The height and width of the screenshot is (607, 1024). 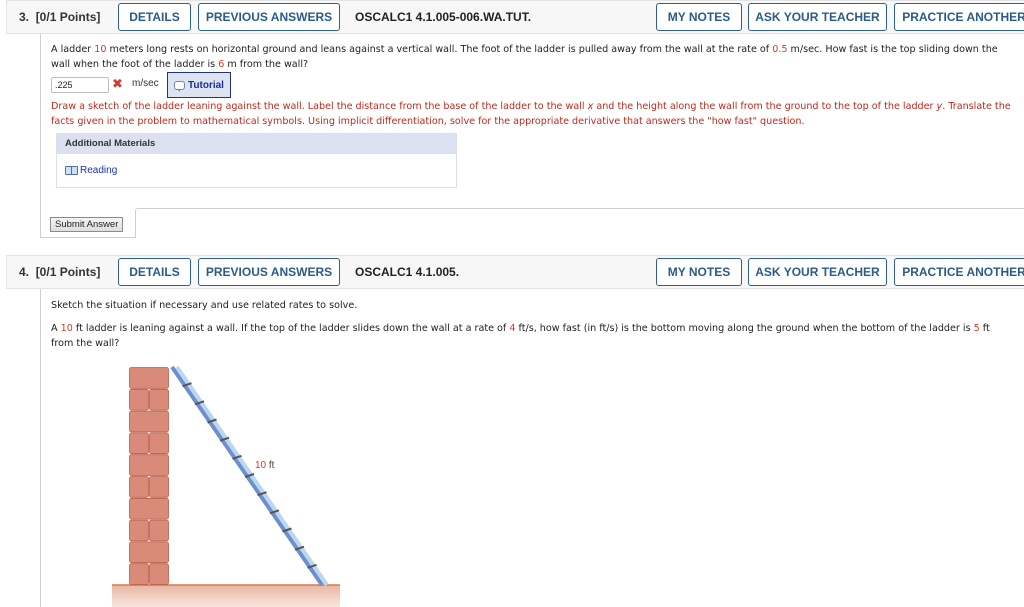 I want to click on question-3-bottom-border, so click(x=88, y=237).